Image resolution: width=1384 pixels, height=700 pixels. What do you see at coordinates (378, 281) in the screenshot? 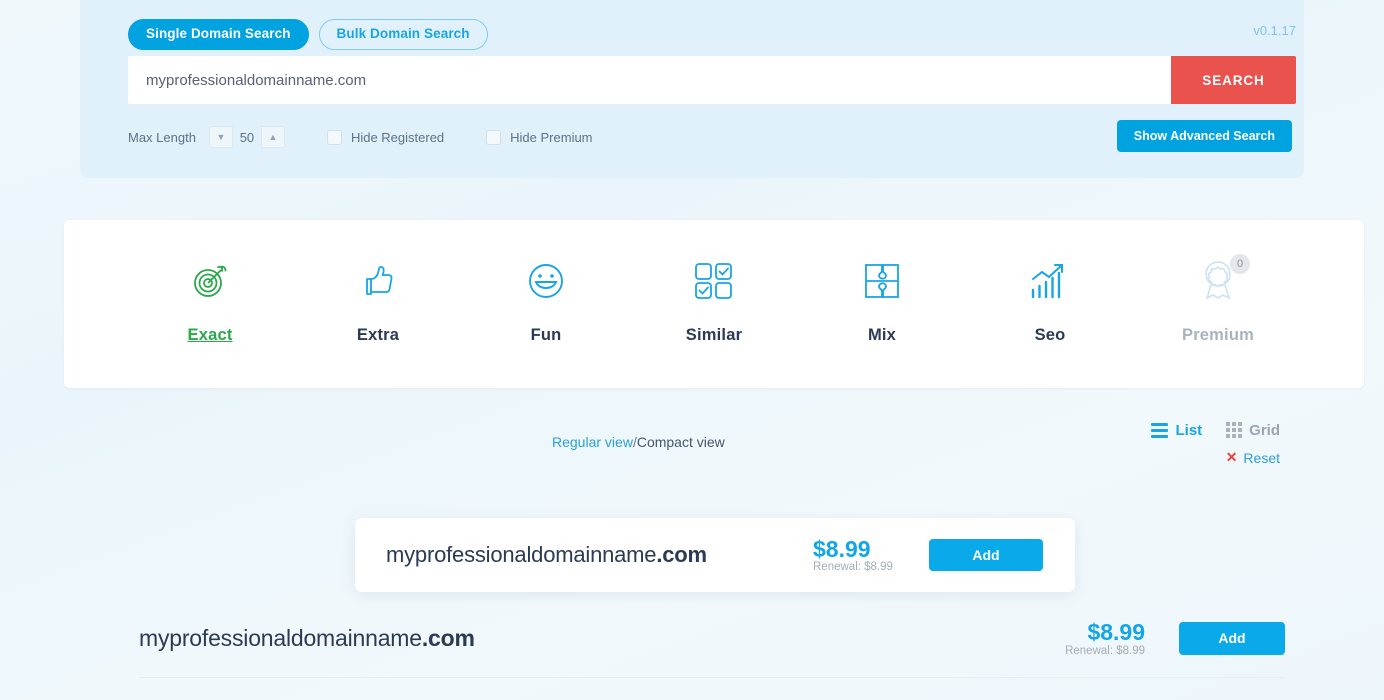
I see `thumbs-up-icon` at bounding box center [378, 281].